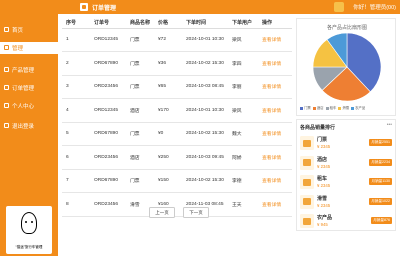 Image resolution: width=400 pixels, height=256 pixels. I want to click on prev-page-button: 上一页, so click(162, 212).